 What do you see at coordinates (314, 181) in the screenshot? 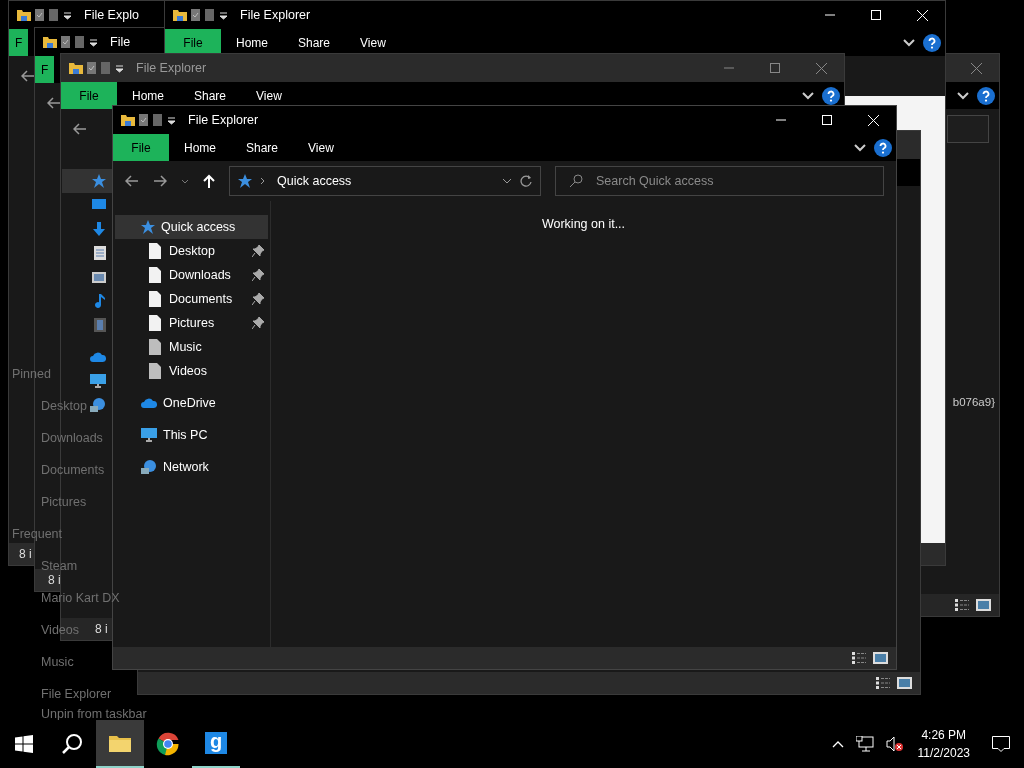
I see `address-path: Quick access` at bounding box center [314, 181].